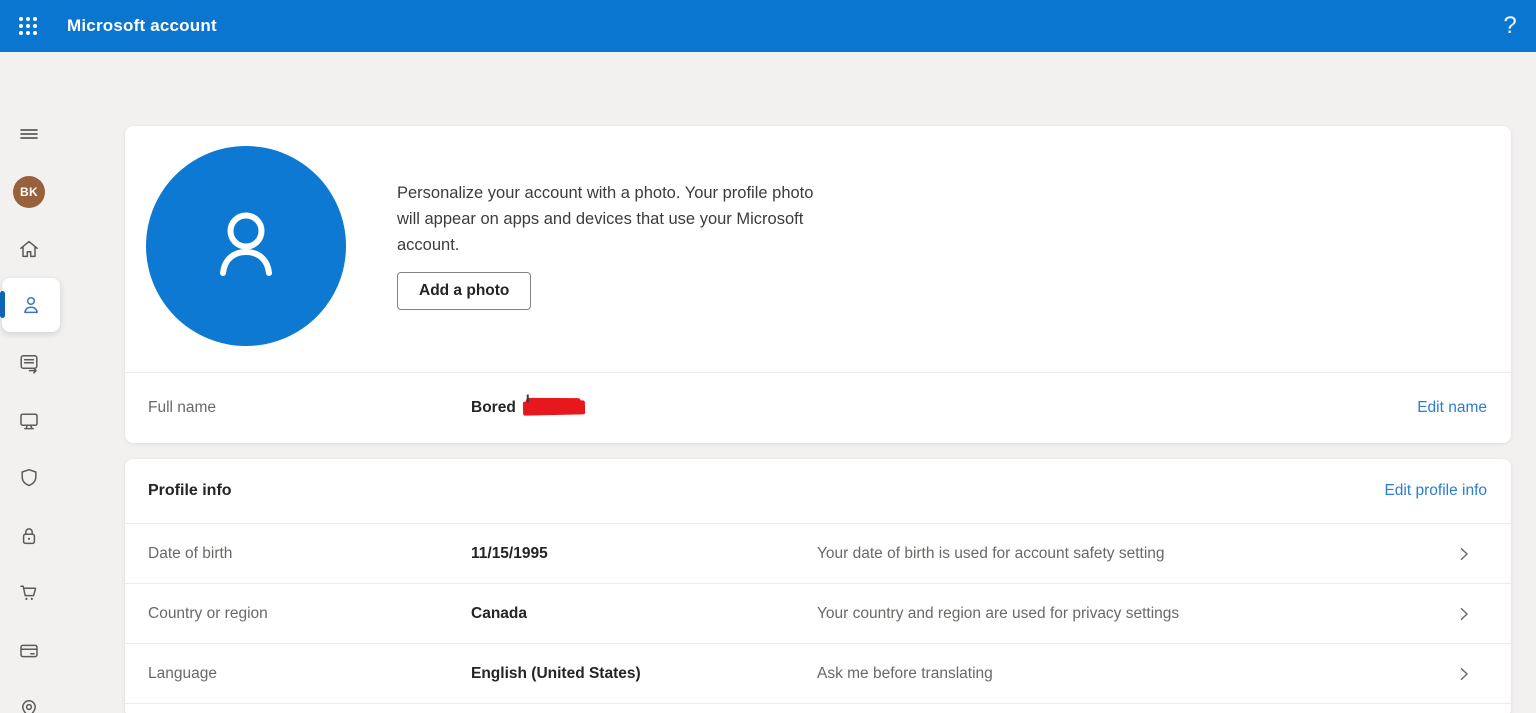  What do you see at coordinates (1435, 491) in the screenshot?
I see `edit-profile-info-link: Edit profile info` at bounding box center [1435, 491].